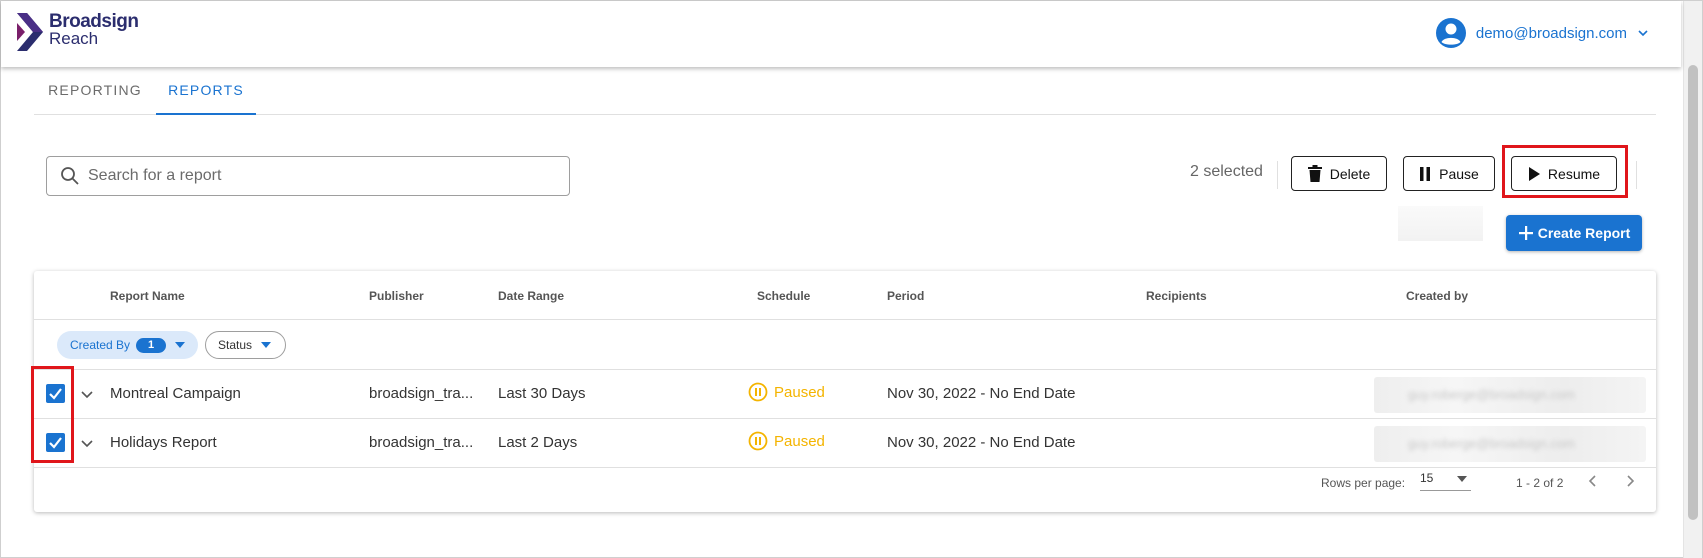 This screenshot has width=1703, height=558. Describe the element at coordinates (94, 21) in the screenshot. I see `brand-line-1: Broadsign` at that location.